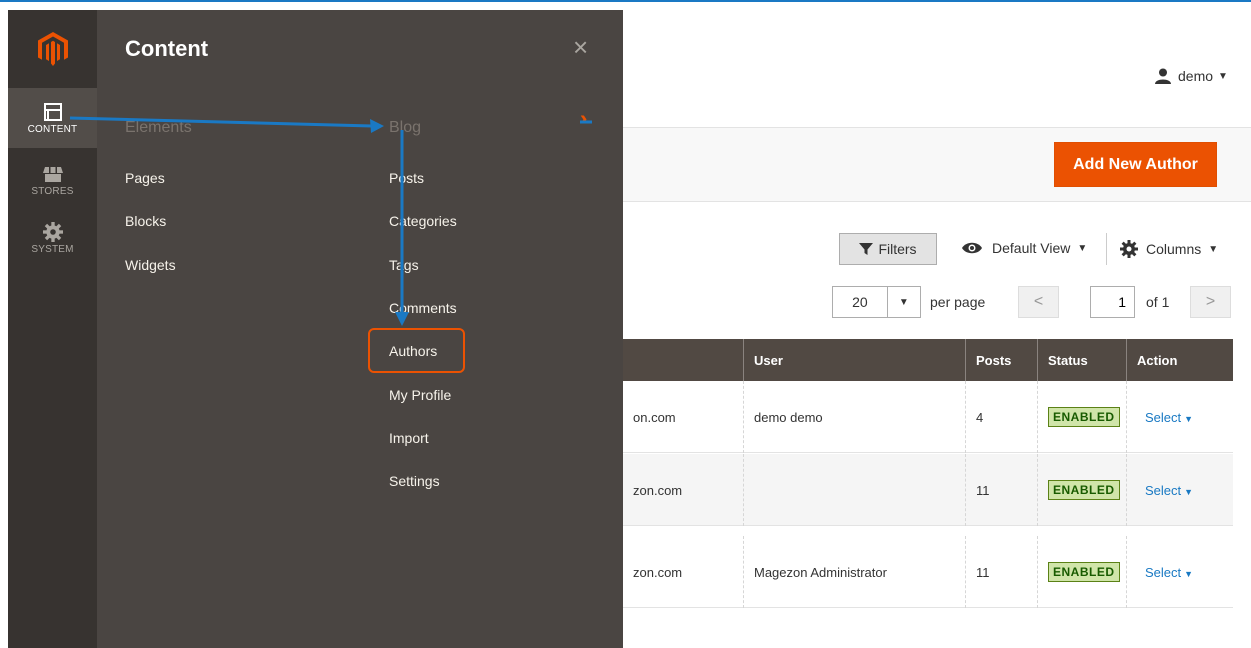 This screenshot has width=1251, height=648. I want to click on column-header-email, so click(683, 360).